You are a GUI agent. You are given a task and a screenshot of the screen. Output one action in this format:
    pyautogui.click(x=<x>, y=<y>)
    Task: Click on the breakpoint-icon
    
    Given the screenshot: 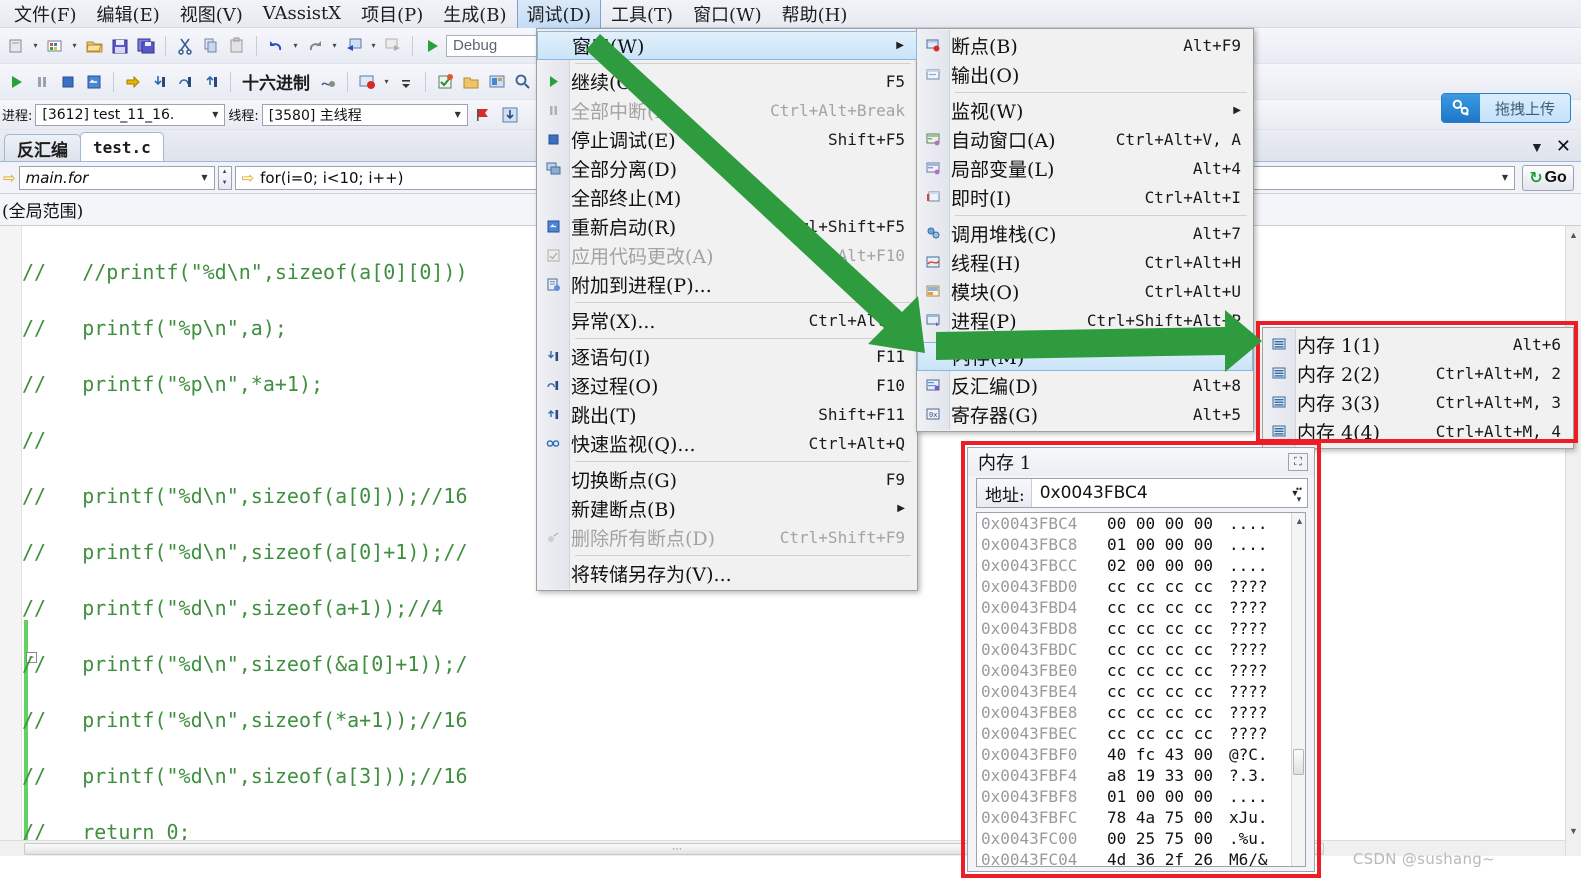 What is the action you would take?
    pyautogui.click(x=367, y=82)
    